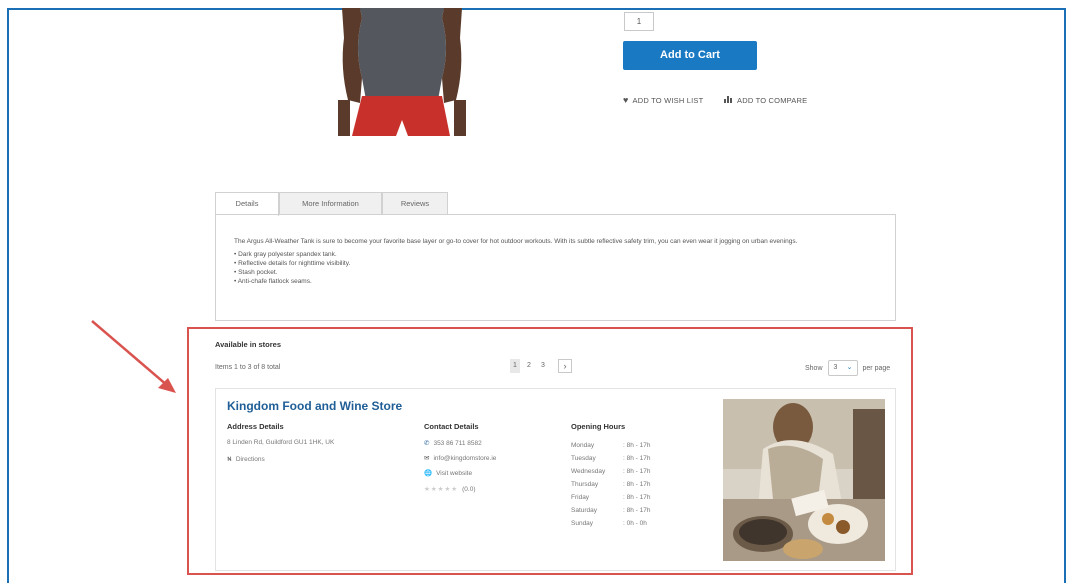 Image resolution: width=1075 pixels, height=583 pixels. I want to click on day: Tuesday, so click(583, 458).